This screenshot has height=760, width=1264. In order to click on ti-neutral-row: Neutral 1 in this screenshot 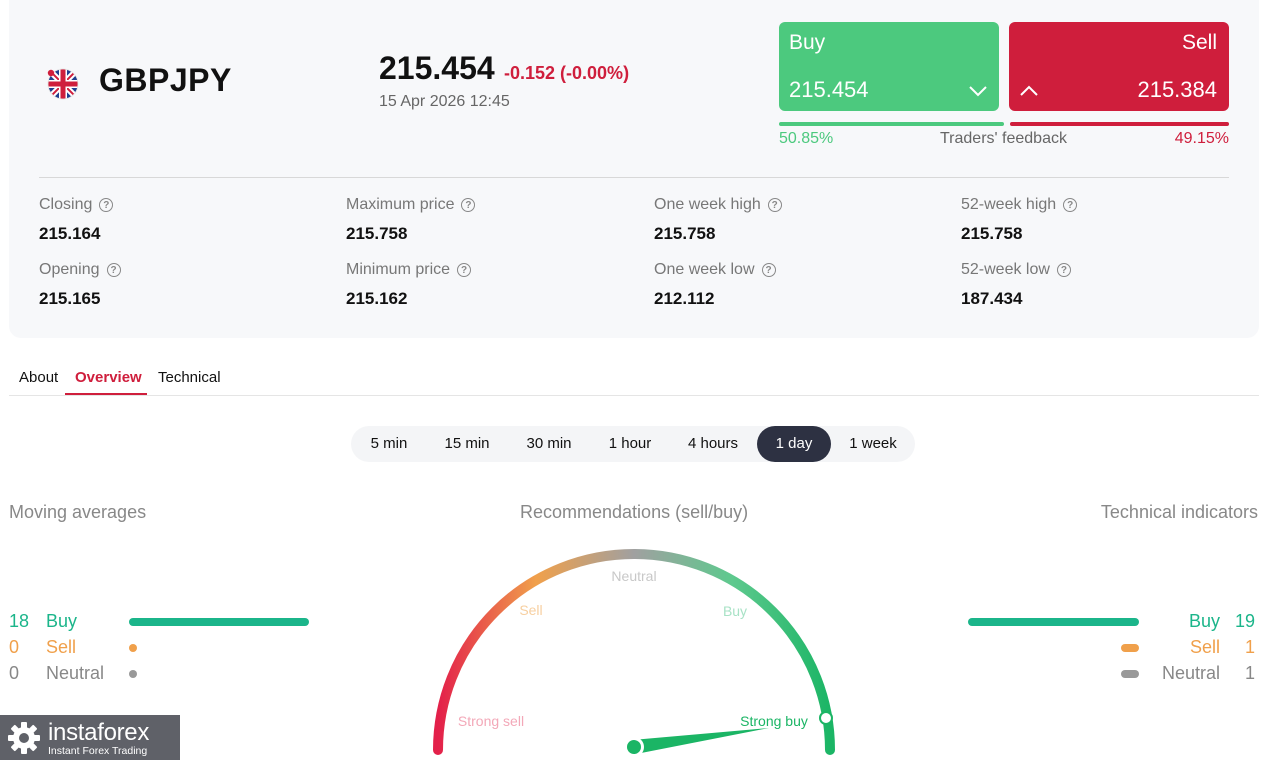, I will do `click(1202, 673)`.